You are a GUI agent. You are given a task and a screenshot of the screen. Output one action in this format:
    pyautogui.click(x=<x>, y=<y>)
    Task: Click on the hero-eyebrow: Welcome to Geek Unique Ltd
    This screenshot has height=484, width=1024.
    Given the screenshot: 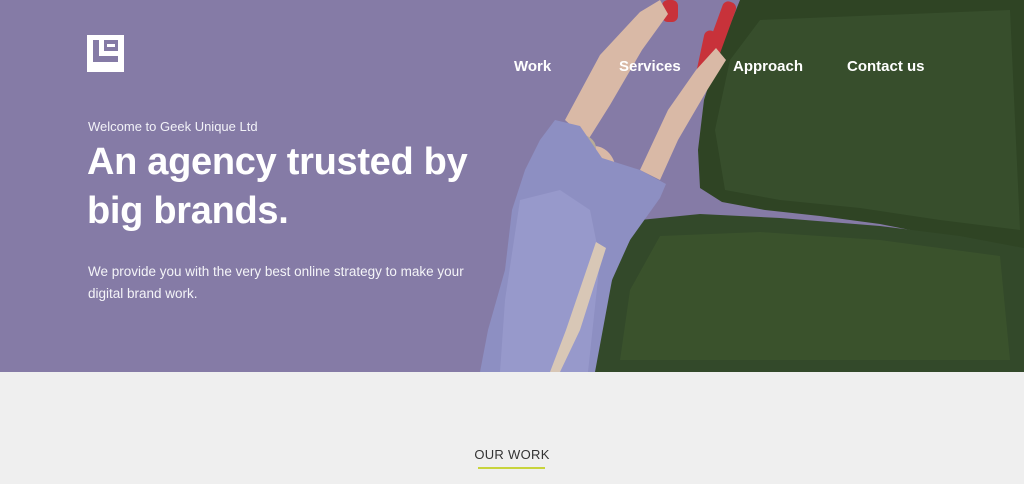 What is the action you would take?
    pyautogui.click(x=173, y=126)
    